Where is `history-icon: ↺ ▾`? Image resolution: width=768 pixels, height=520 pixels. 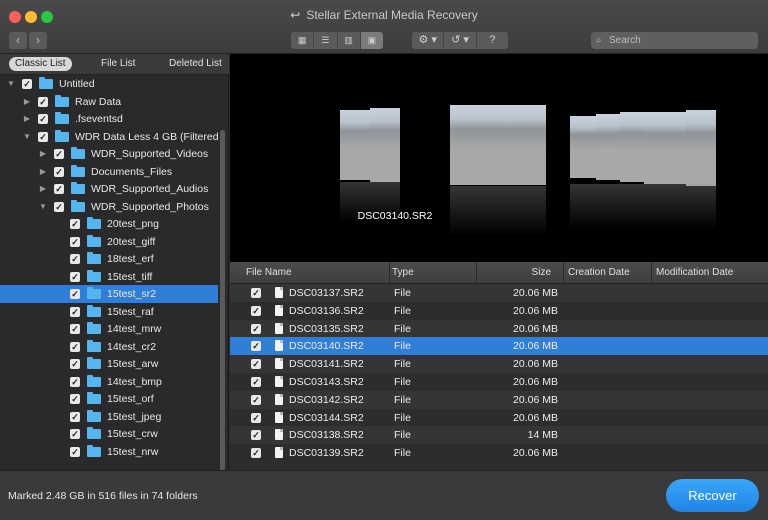
history-icon: ↺ ▾ is located at coordinates (460, 40).